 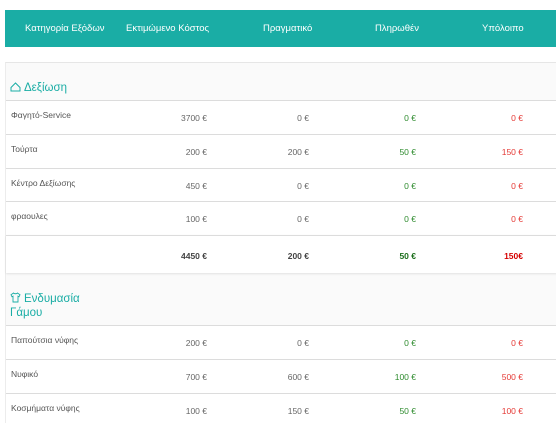 I want to click on row-category: Φαγητό-Service, so click(x=41, y=115).